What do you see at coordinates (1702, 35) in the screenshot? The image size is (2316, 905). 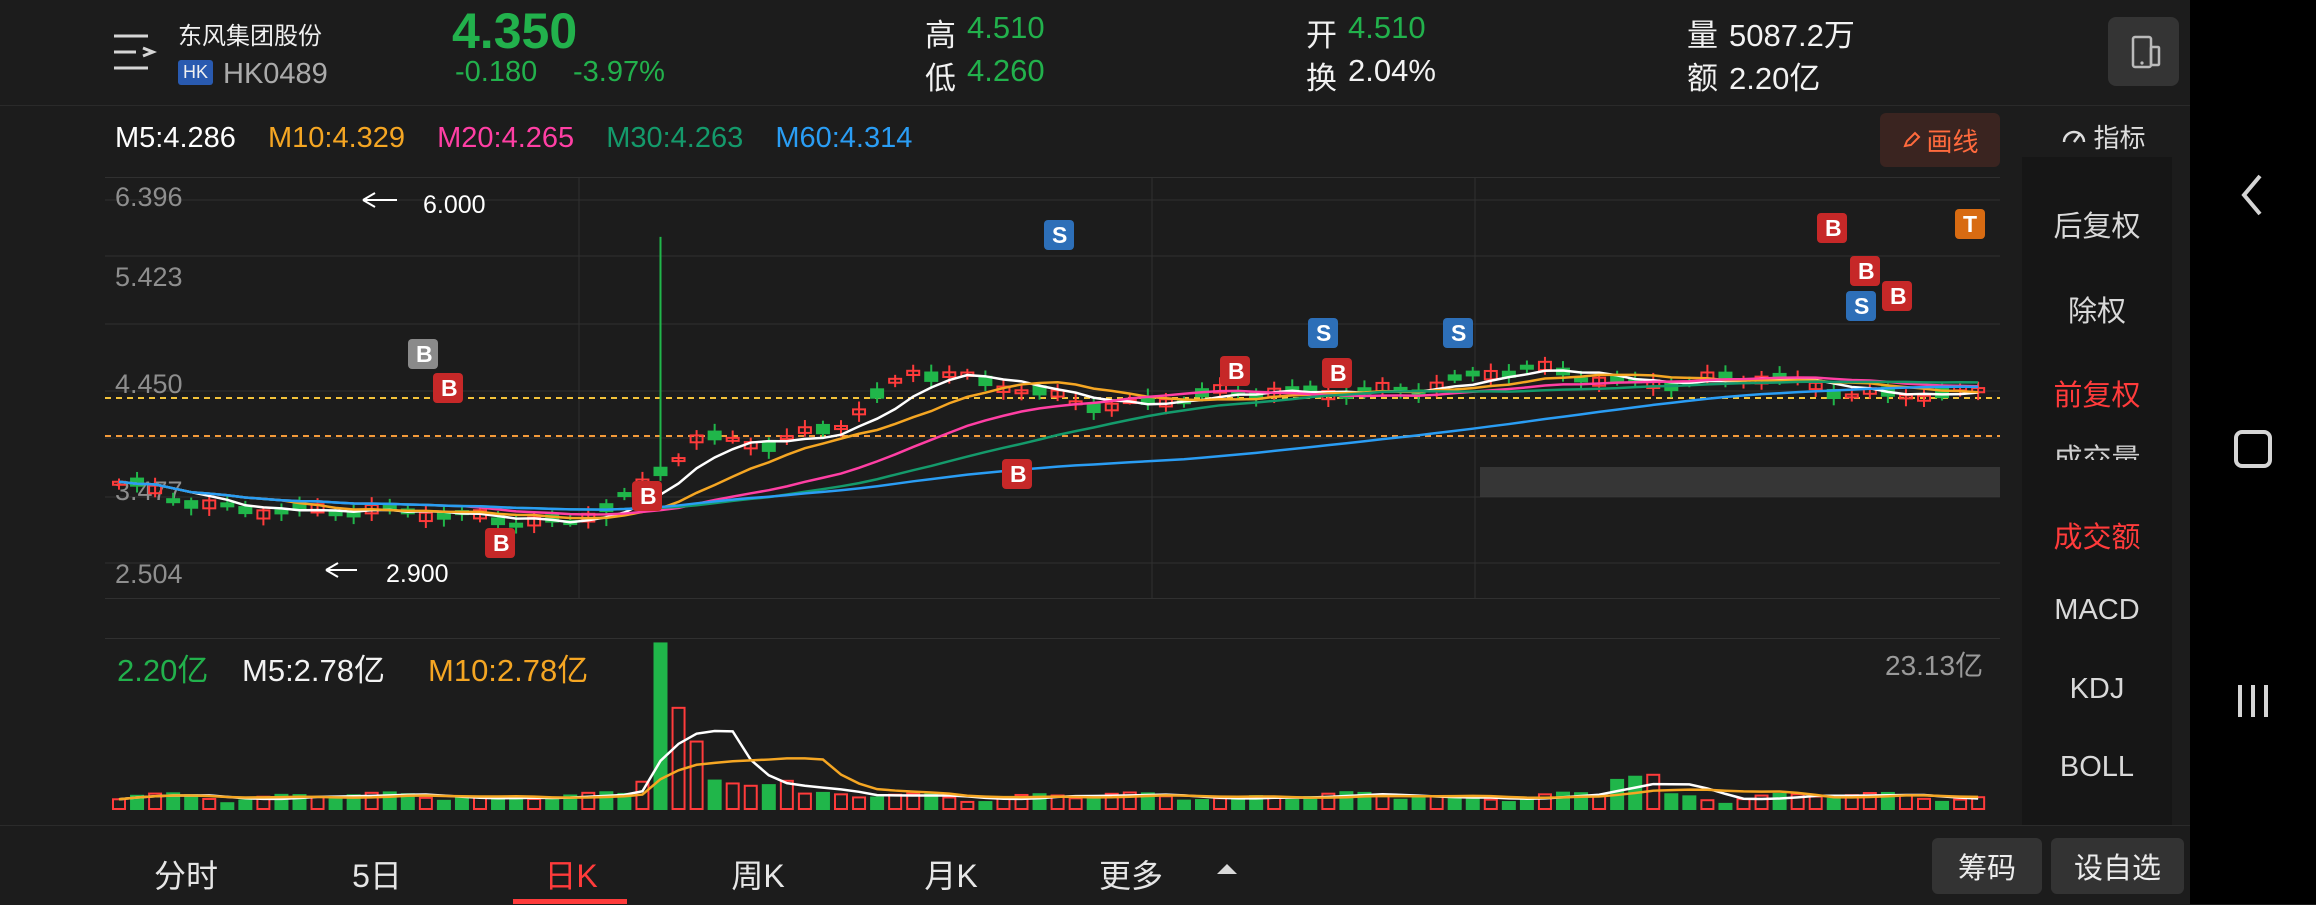 I see `volume-label: 量` at bounding box center [1702, 35].